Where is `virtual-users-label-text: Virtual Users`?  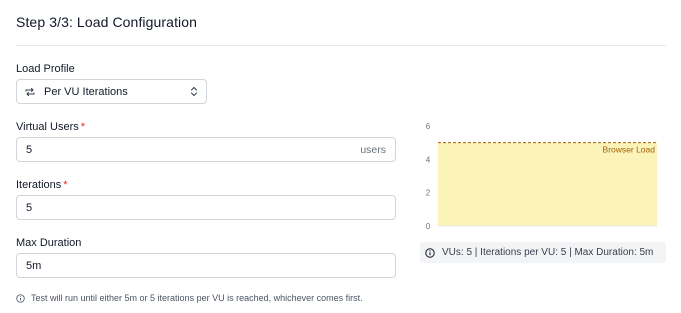 virtual-users-label-text: Virtual Users is located at coordinates (47, 127).